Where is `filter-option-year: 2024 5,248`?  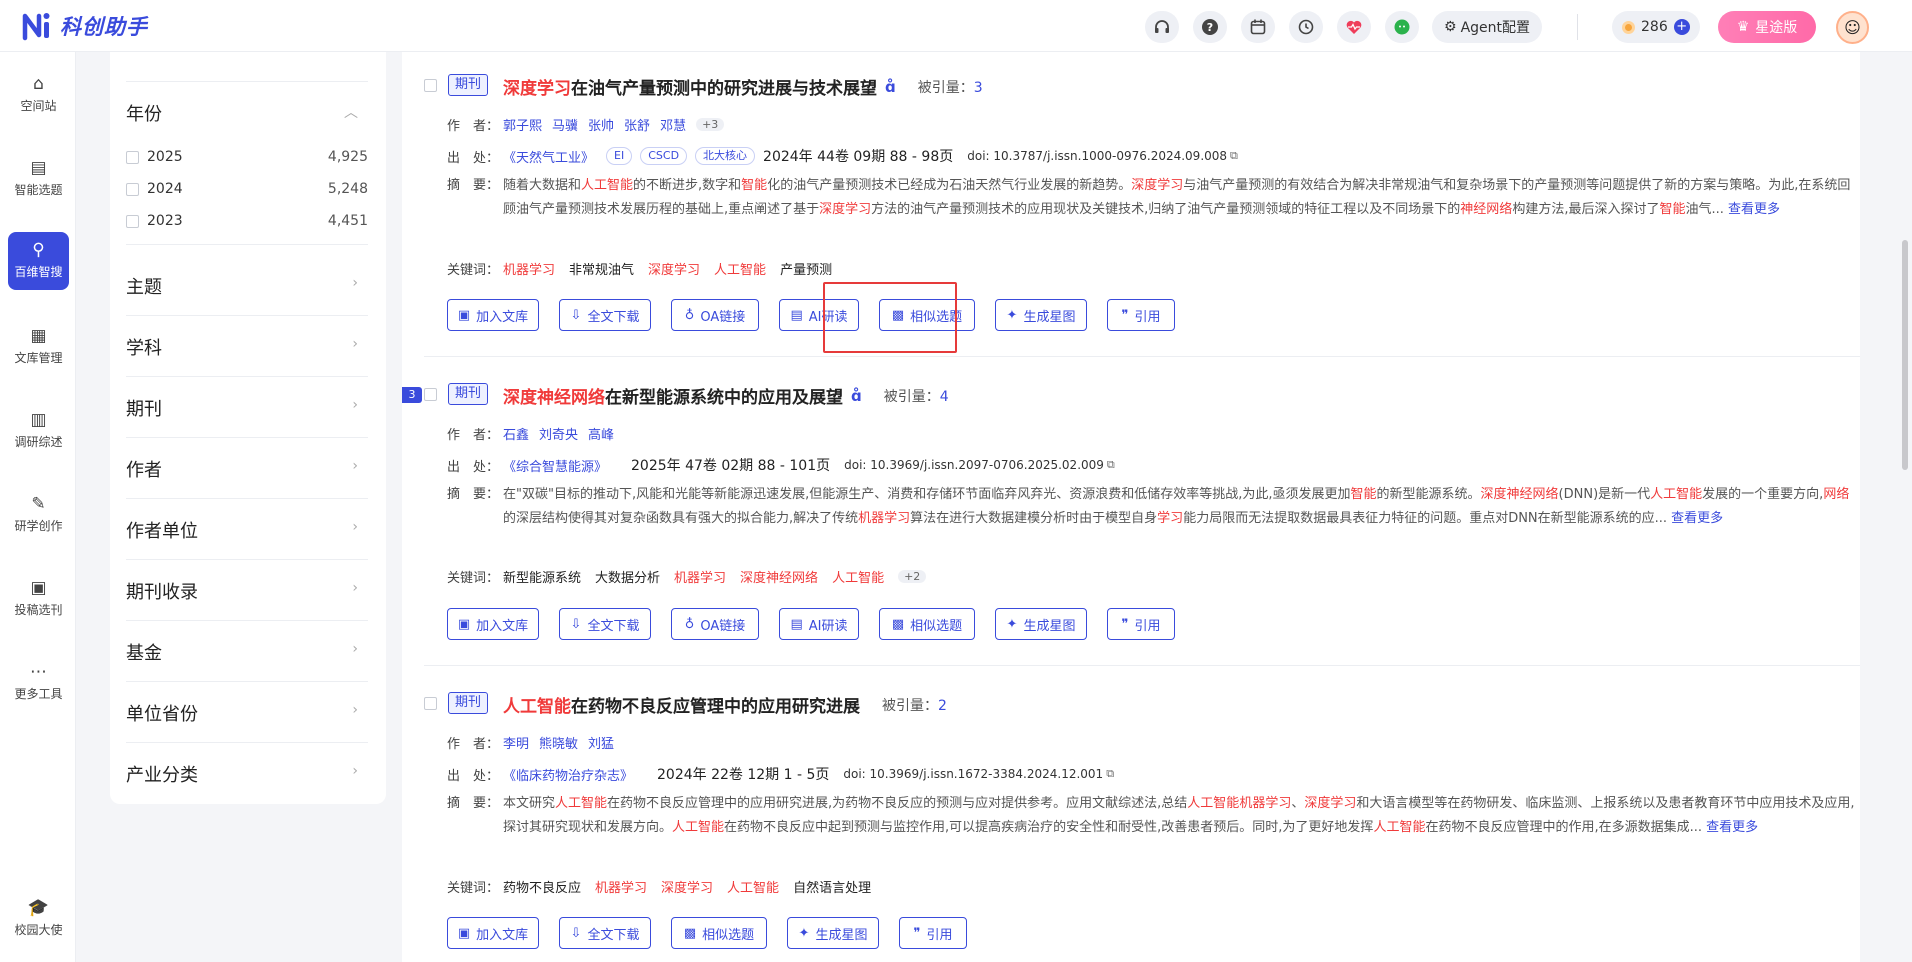
filter-option-year: 2024 5,248 is located at coordinates (247, 189).